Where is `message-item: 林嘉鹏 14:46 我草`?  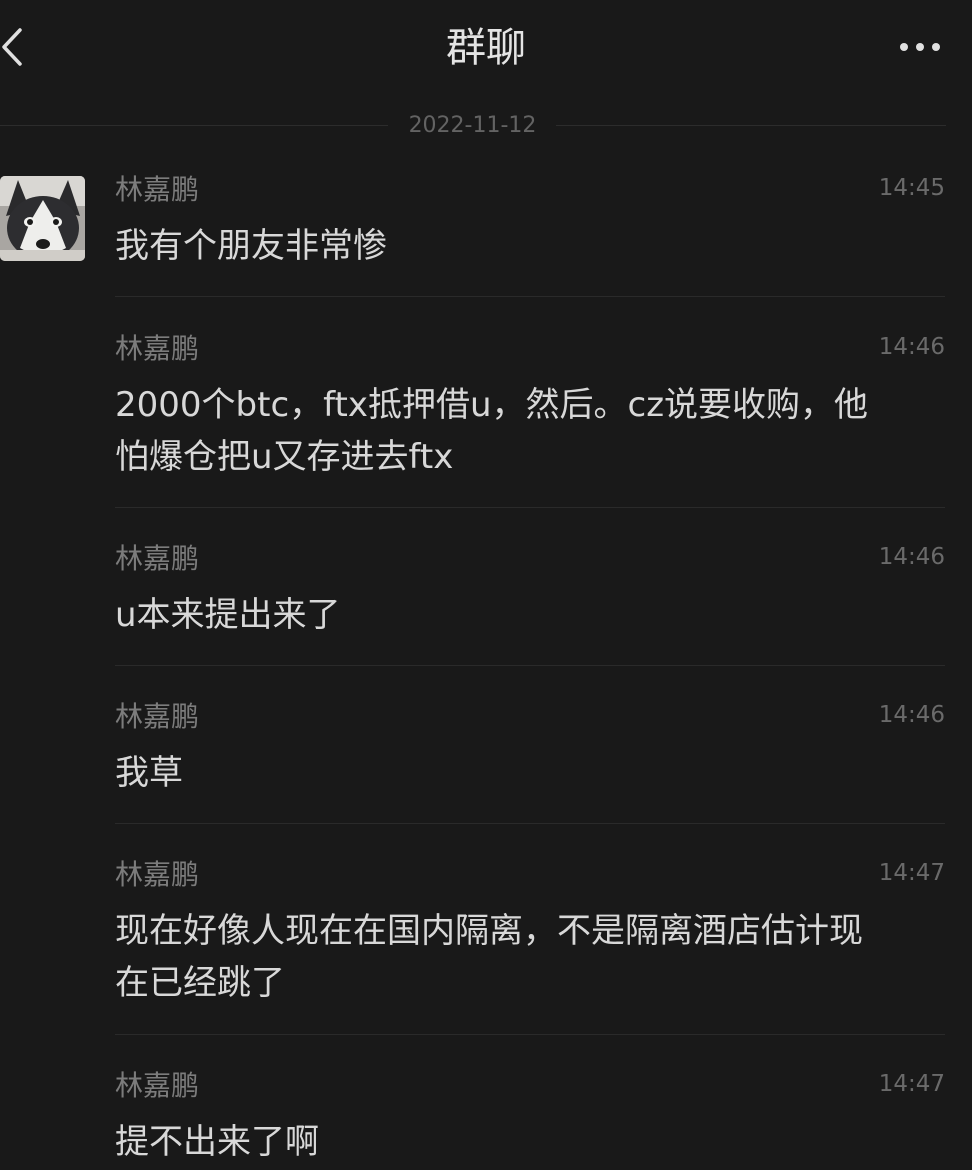 message-item: 林嘉鹏 14:46 我草 is located at coordinates (530, 750).